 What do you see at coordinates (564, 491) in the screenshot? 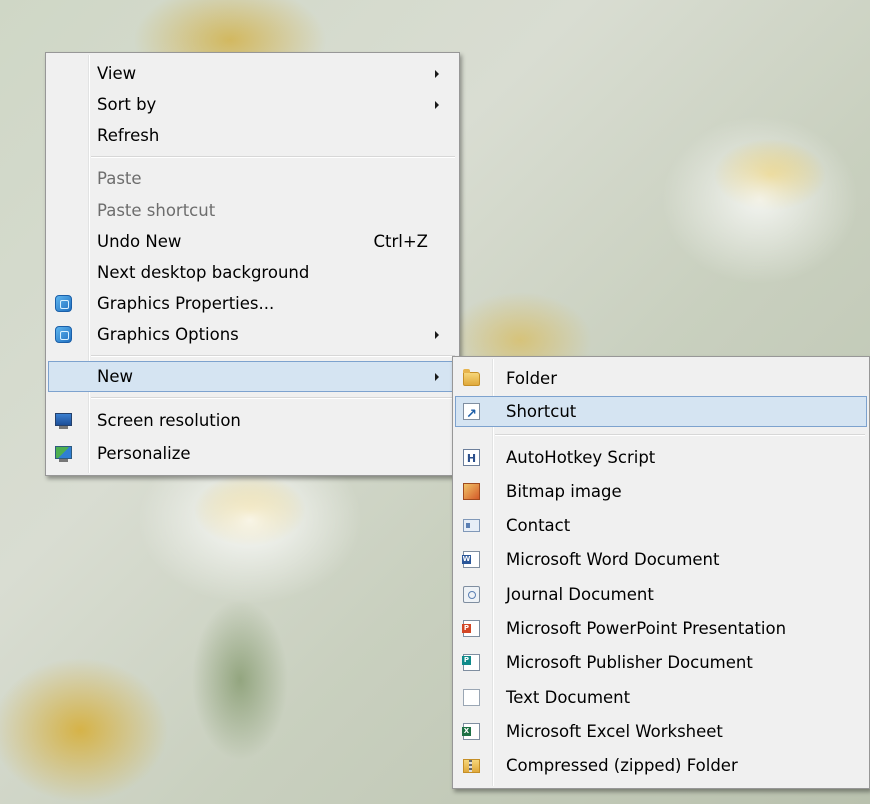
I see `menu-item-label: Bitmap image` at bounding box center [564, 491].